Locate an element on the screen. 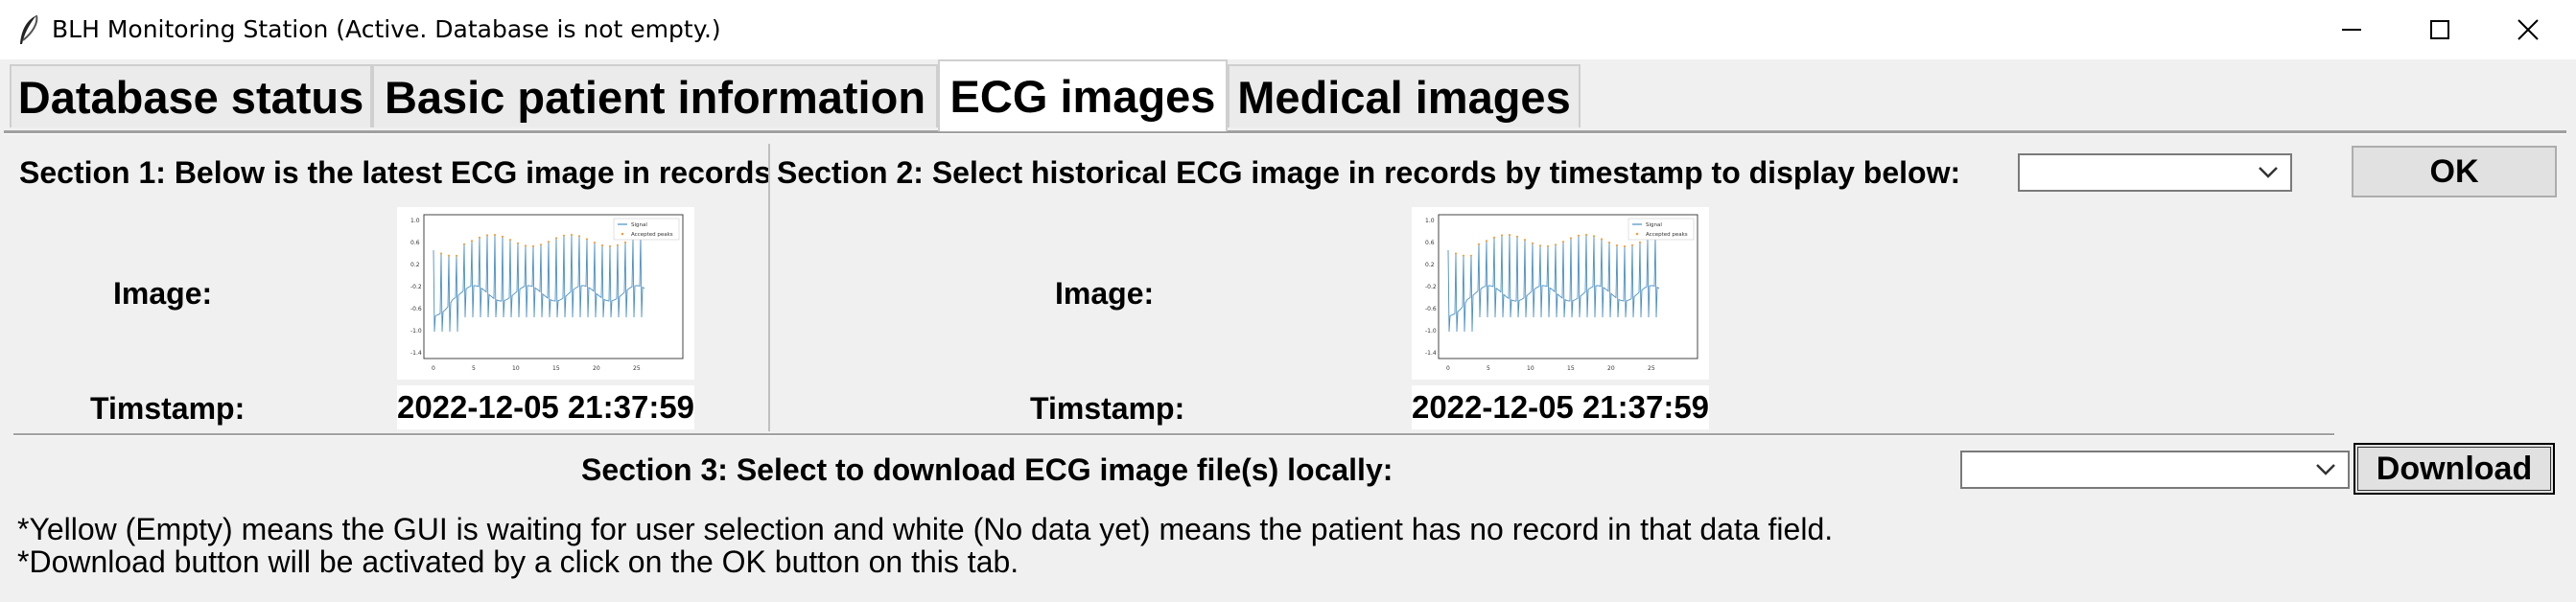  minimize-icon is located at coordinates (2351, 30).